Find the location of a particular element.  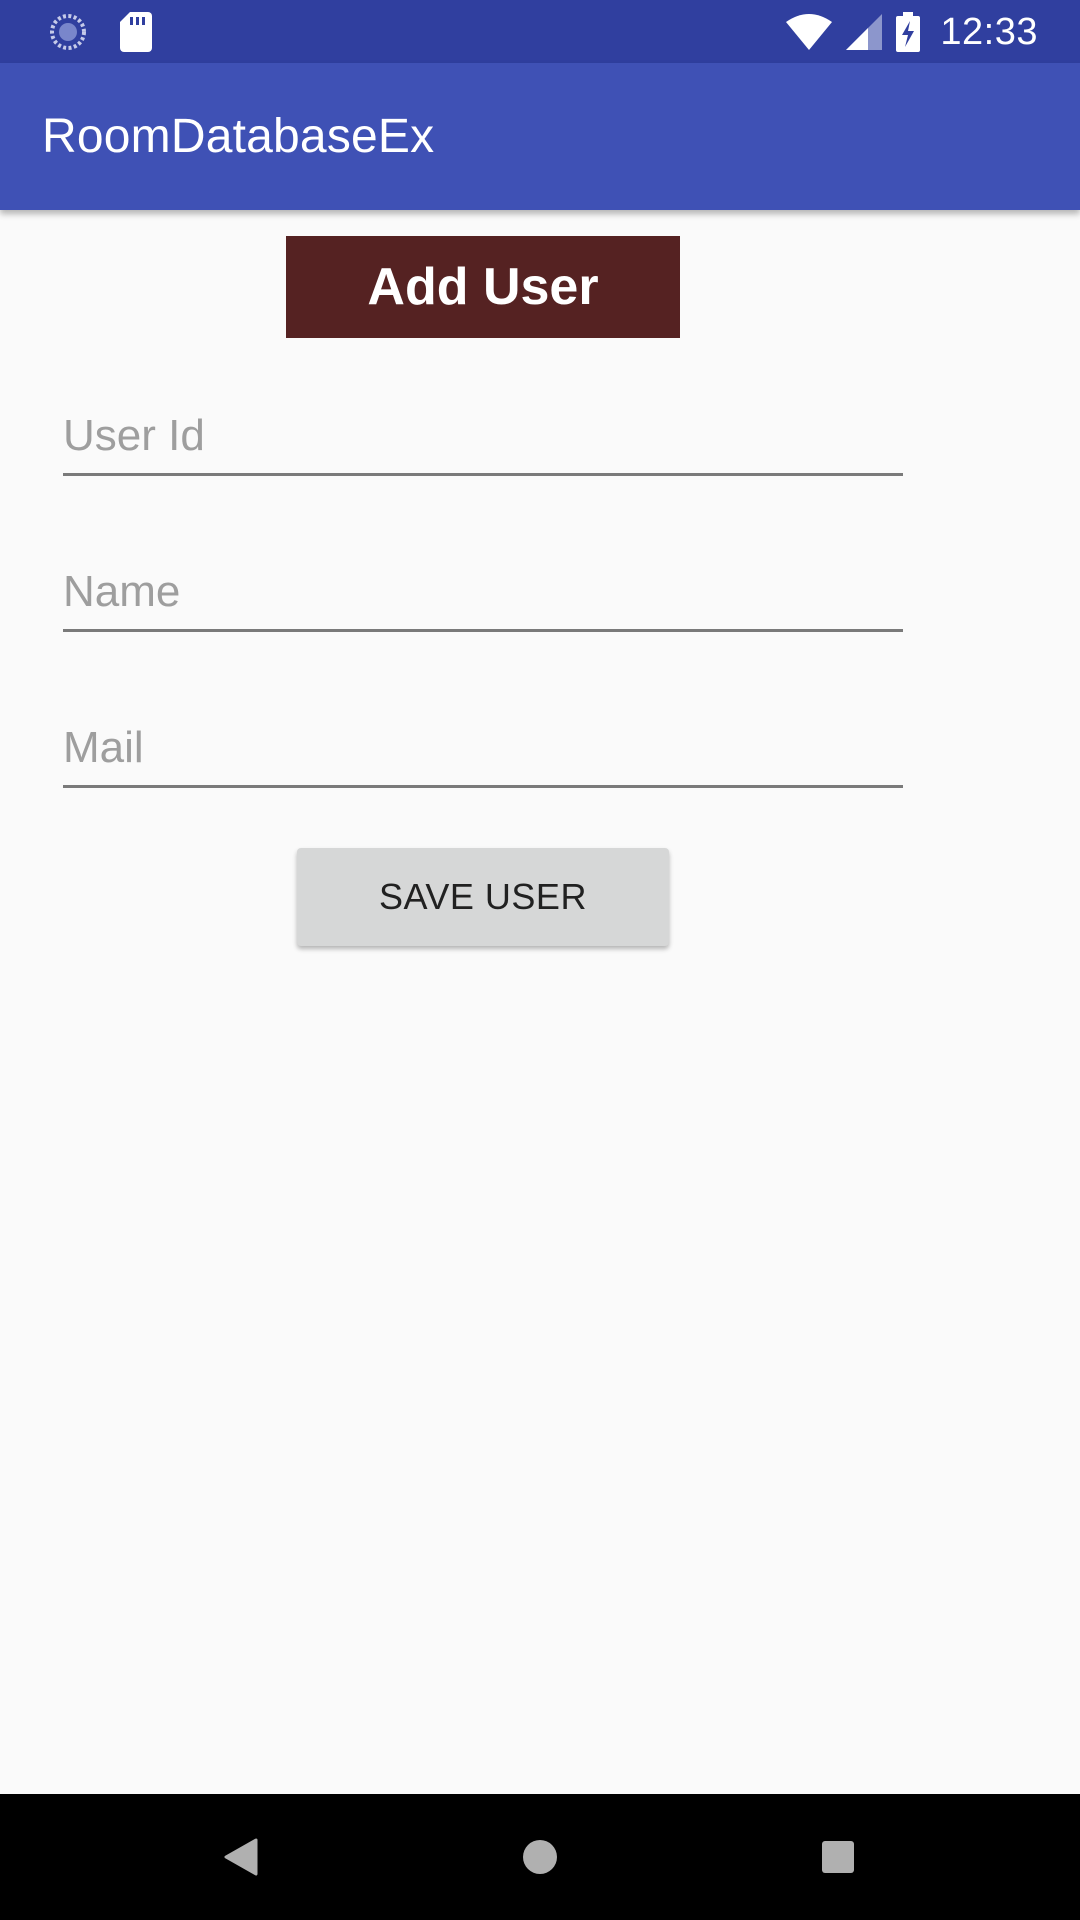

back-button is located at coordinates (241, 1857).